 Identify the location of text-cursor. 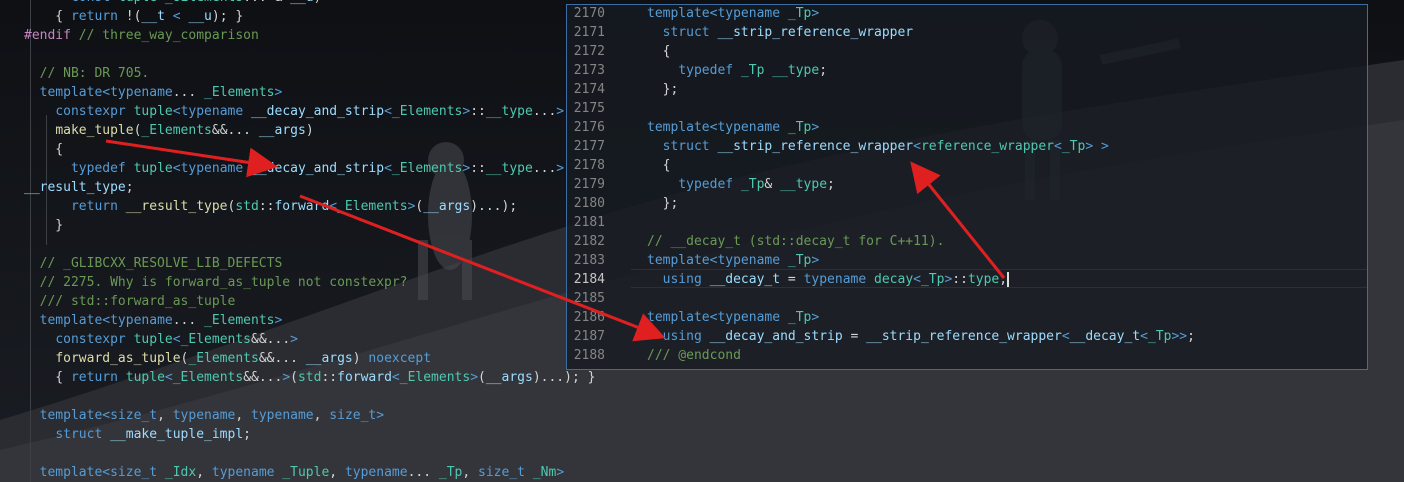
(1008, 279).